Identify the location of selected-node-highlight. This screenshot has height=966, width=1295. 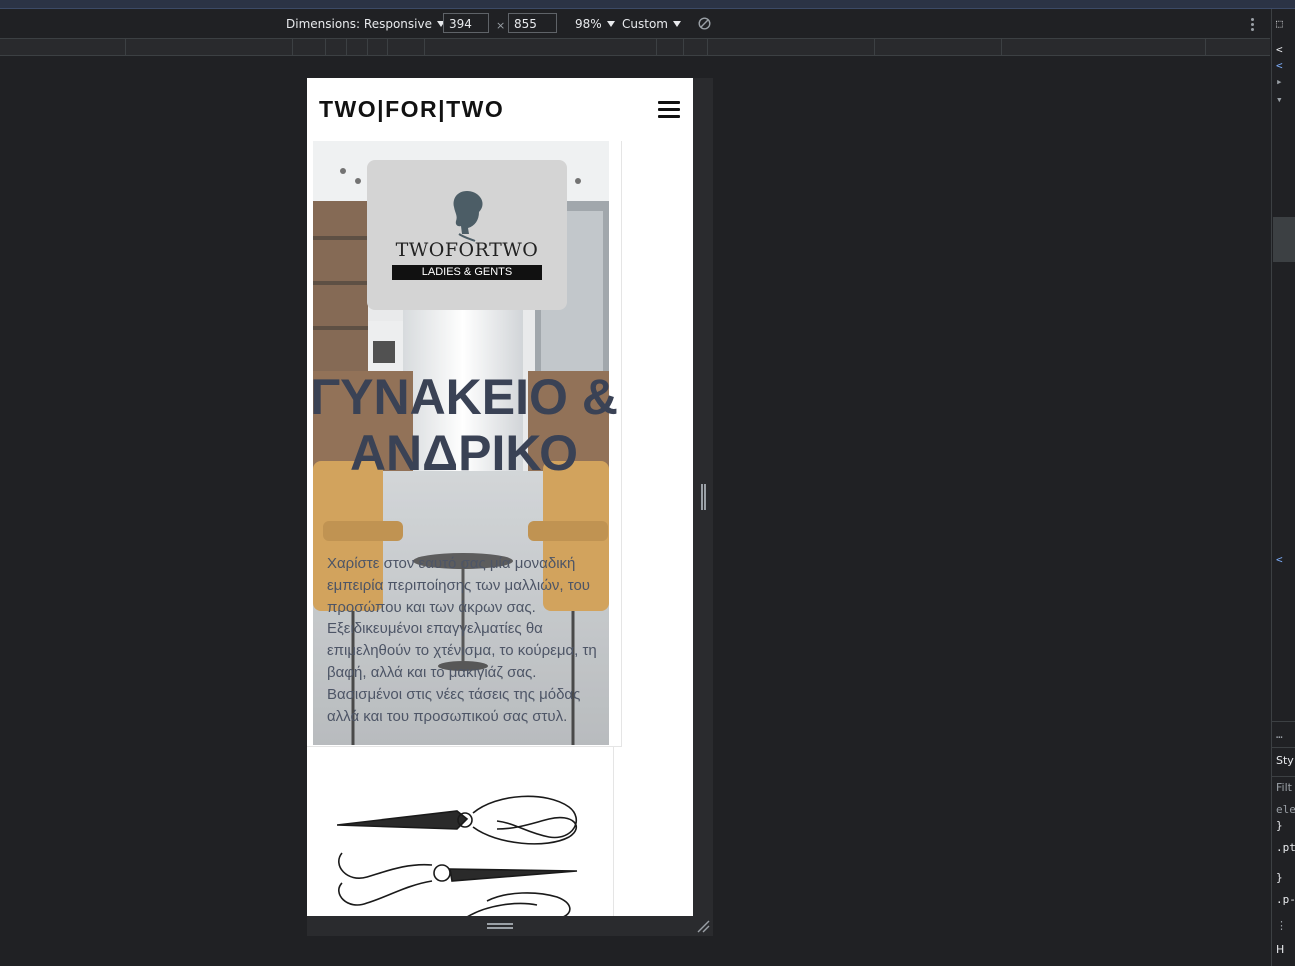
(1284, 239).